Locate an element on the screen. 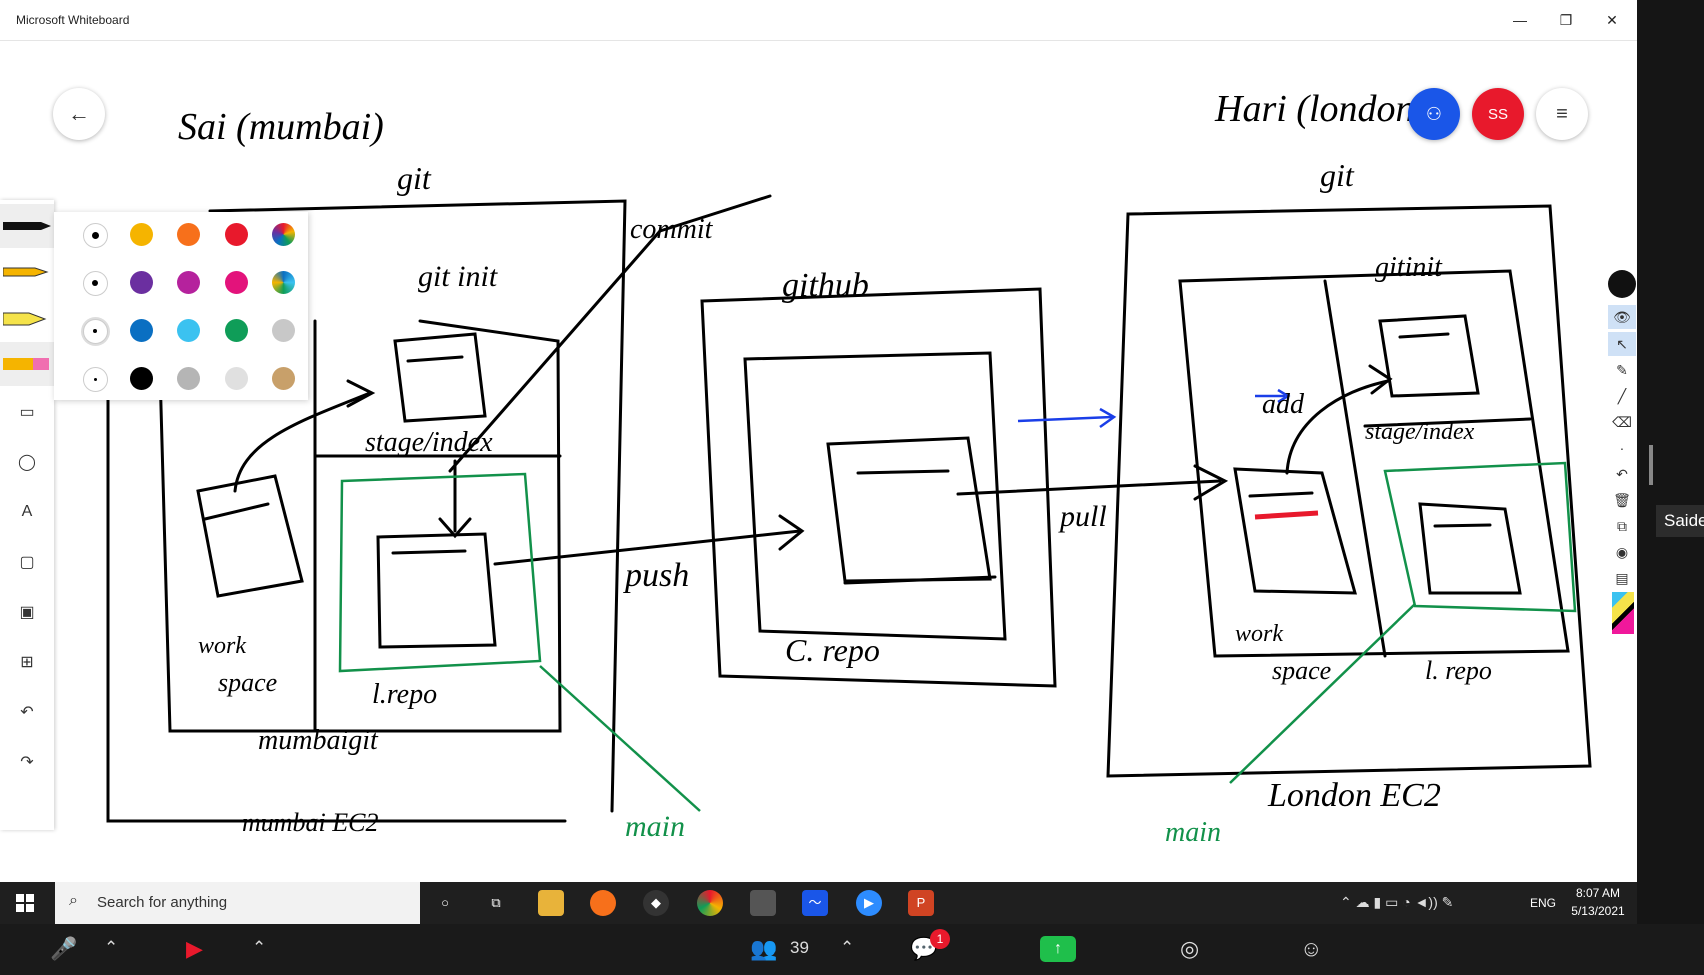  color-swatch-green is located at coordinates (236, 330).